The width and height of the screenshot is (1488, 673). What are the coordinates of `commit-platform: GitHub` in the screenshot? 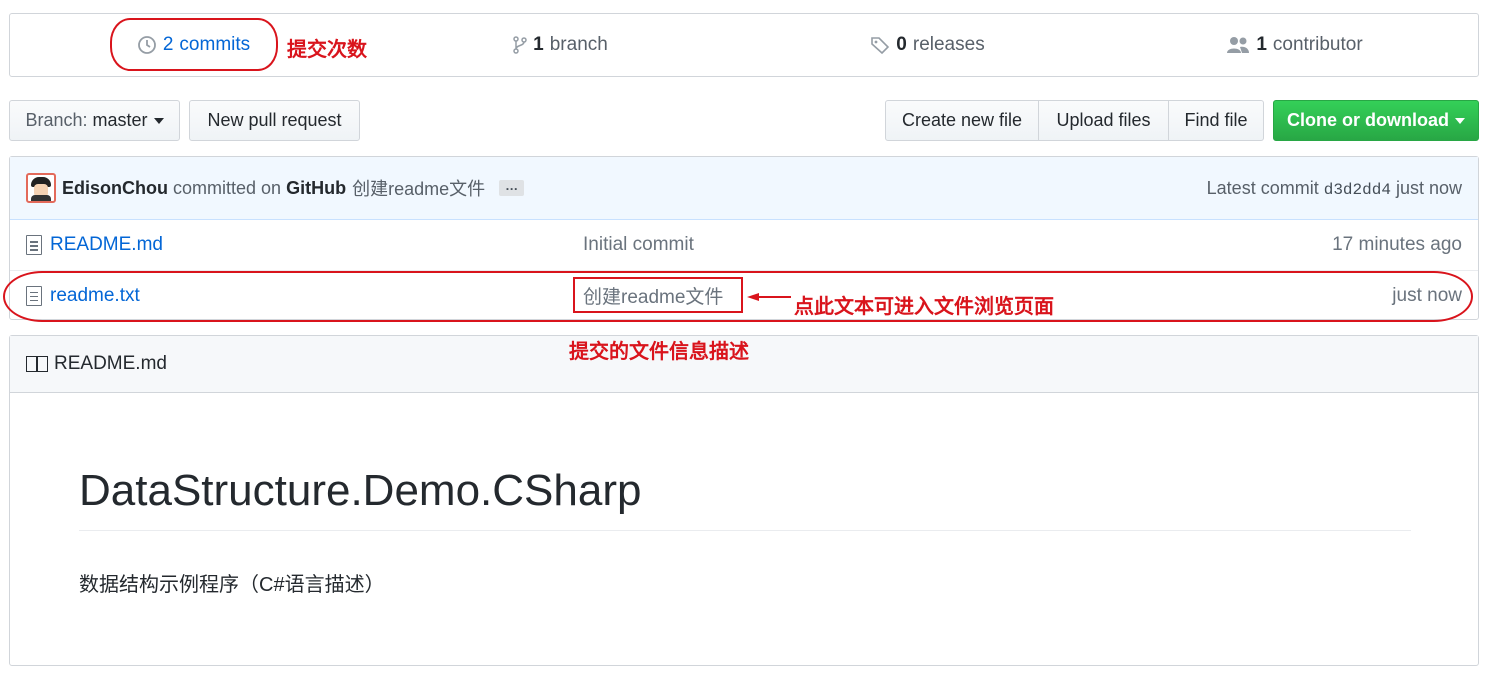 It's located at (316, 187).